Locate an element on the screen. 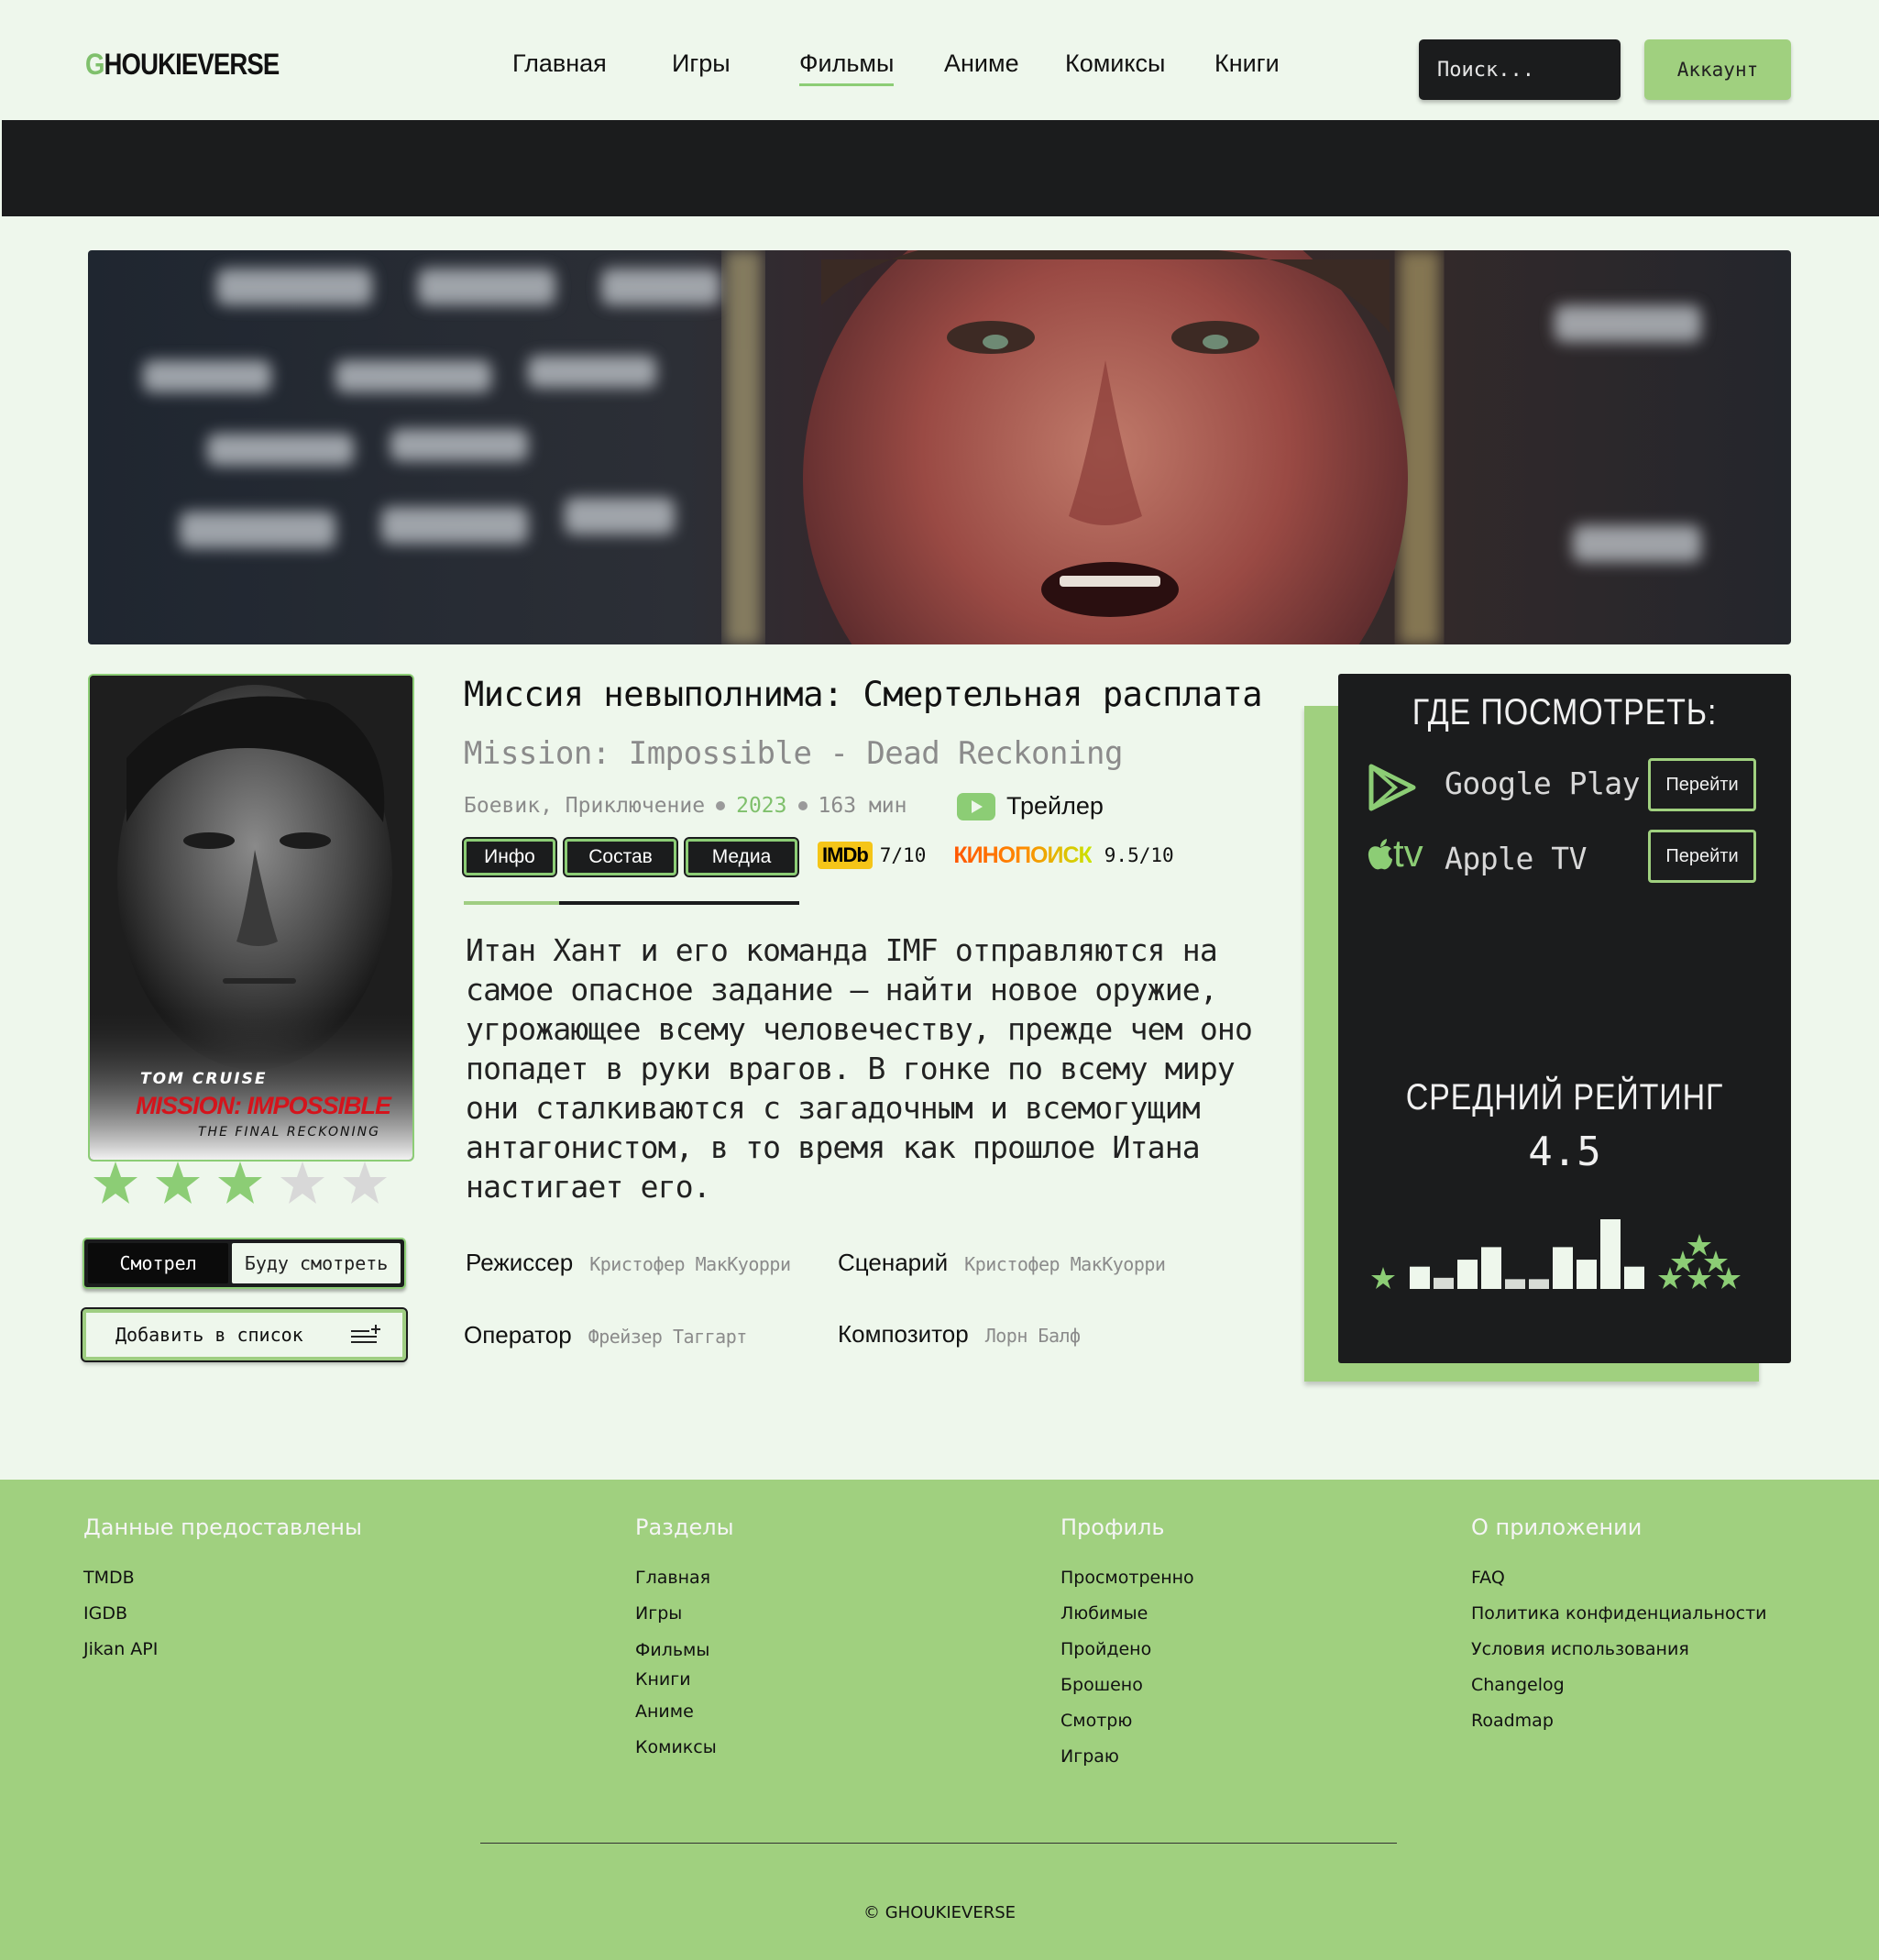  five-stars-icon is located at coordinates (1699, 1262).